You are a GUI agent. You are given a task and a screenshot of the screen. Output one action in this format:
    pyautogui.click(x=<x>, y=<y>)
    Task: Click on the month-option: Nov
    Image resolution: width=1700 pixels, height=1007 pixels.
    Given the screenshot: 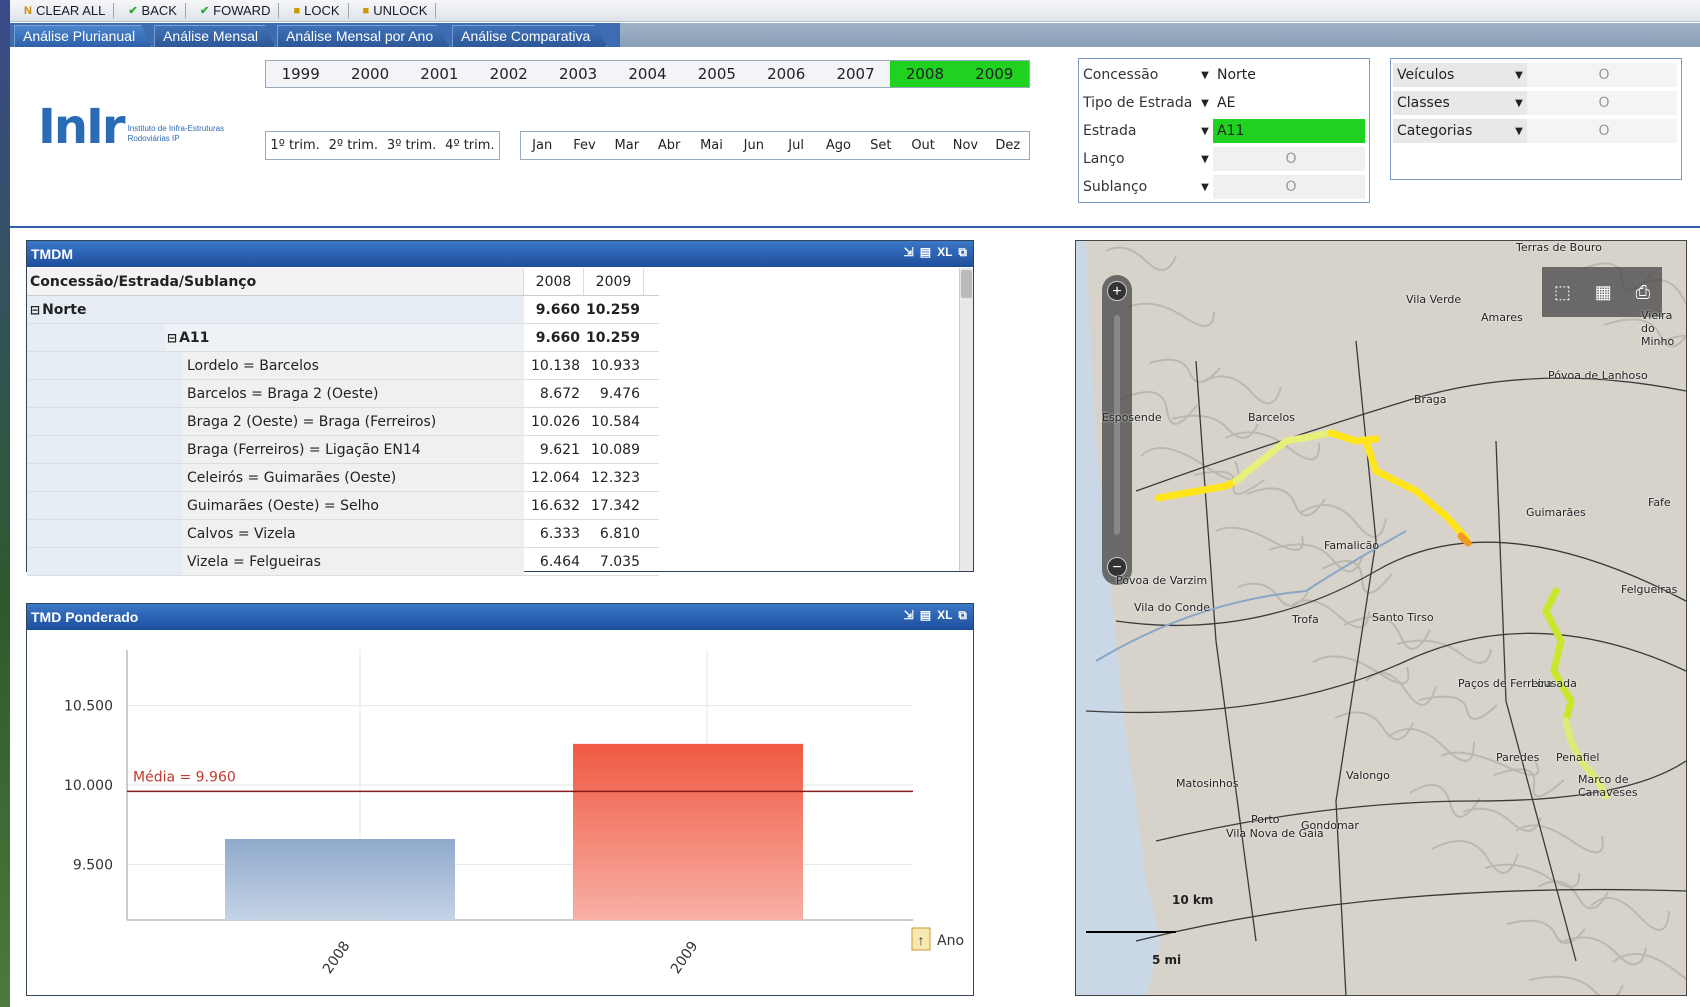 What is the action you would take?
    pyautogui.click(x=965, y=145)
    